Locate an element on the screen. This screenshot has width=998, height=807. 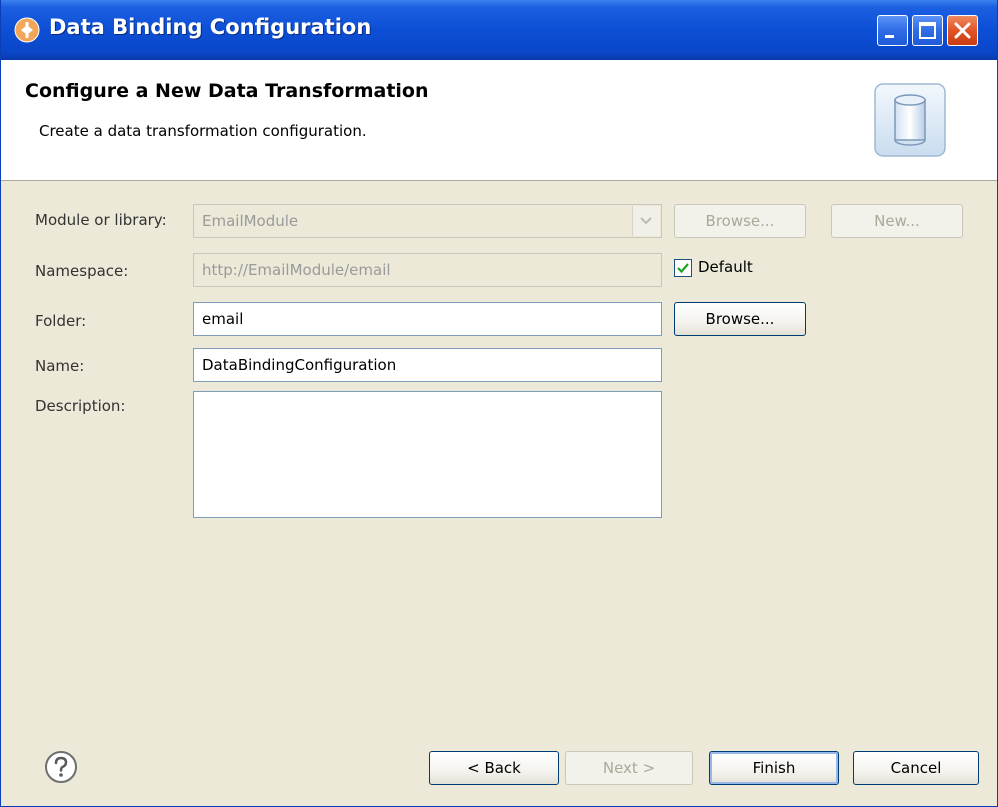
window-title: Data Binding Configuration is located at coordinates (210, 27).